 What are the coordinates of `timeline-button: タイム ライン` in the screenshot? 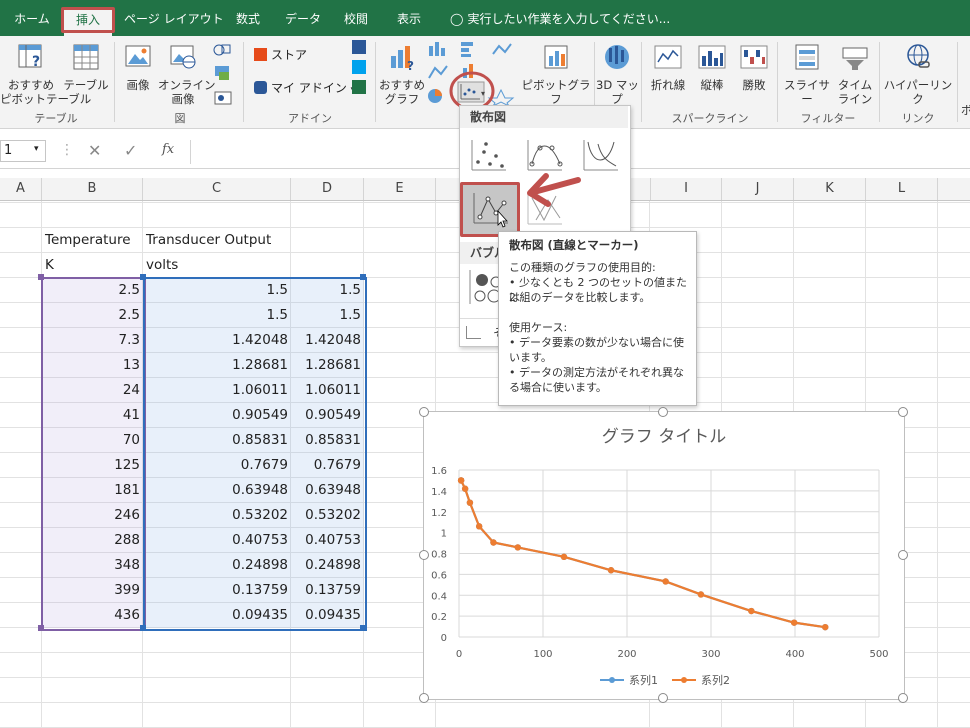 It's located at (855, 74).